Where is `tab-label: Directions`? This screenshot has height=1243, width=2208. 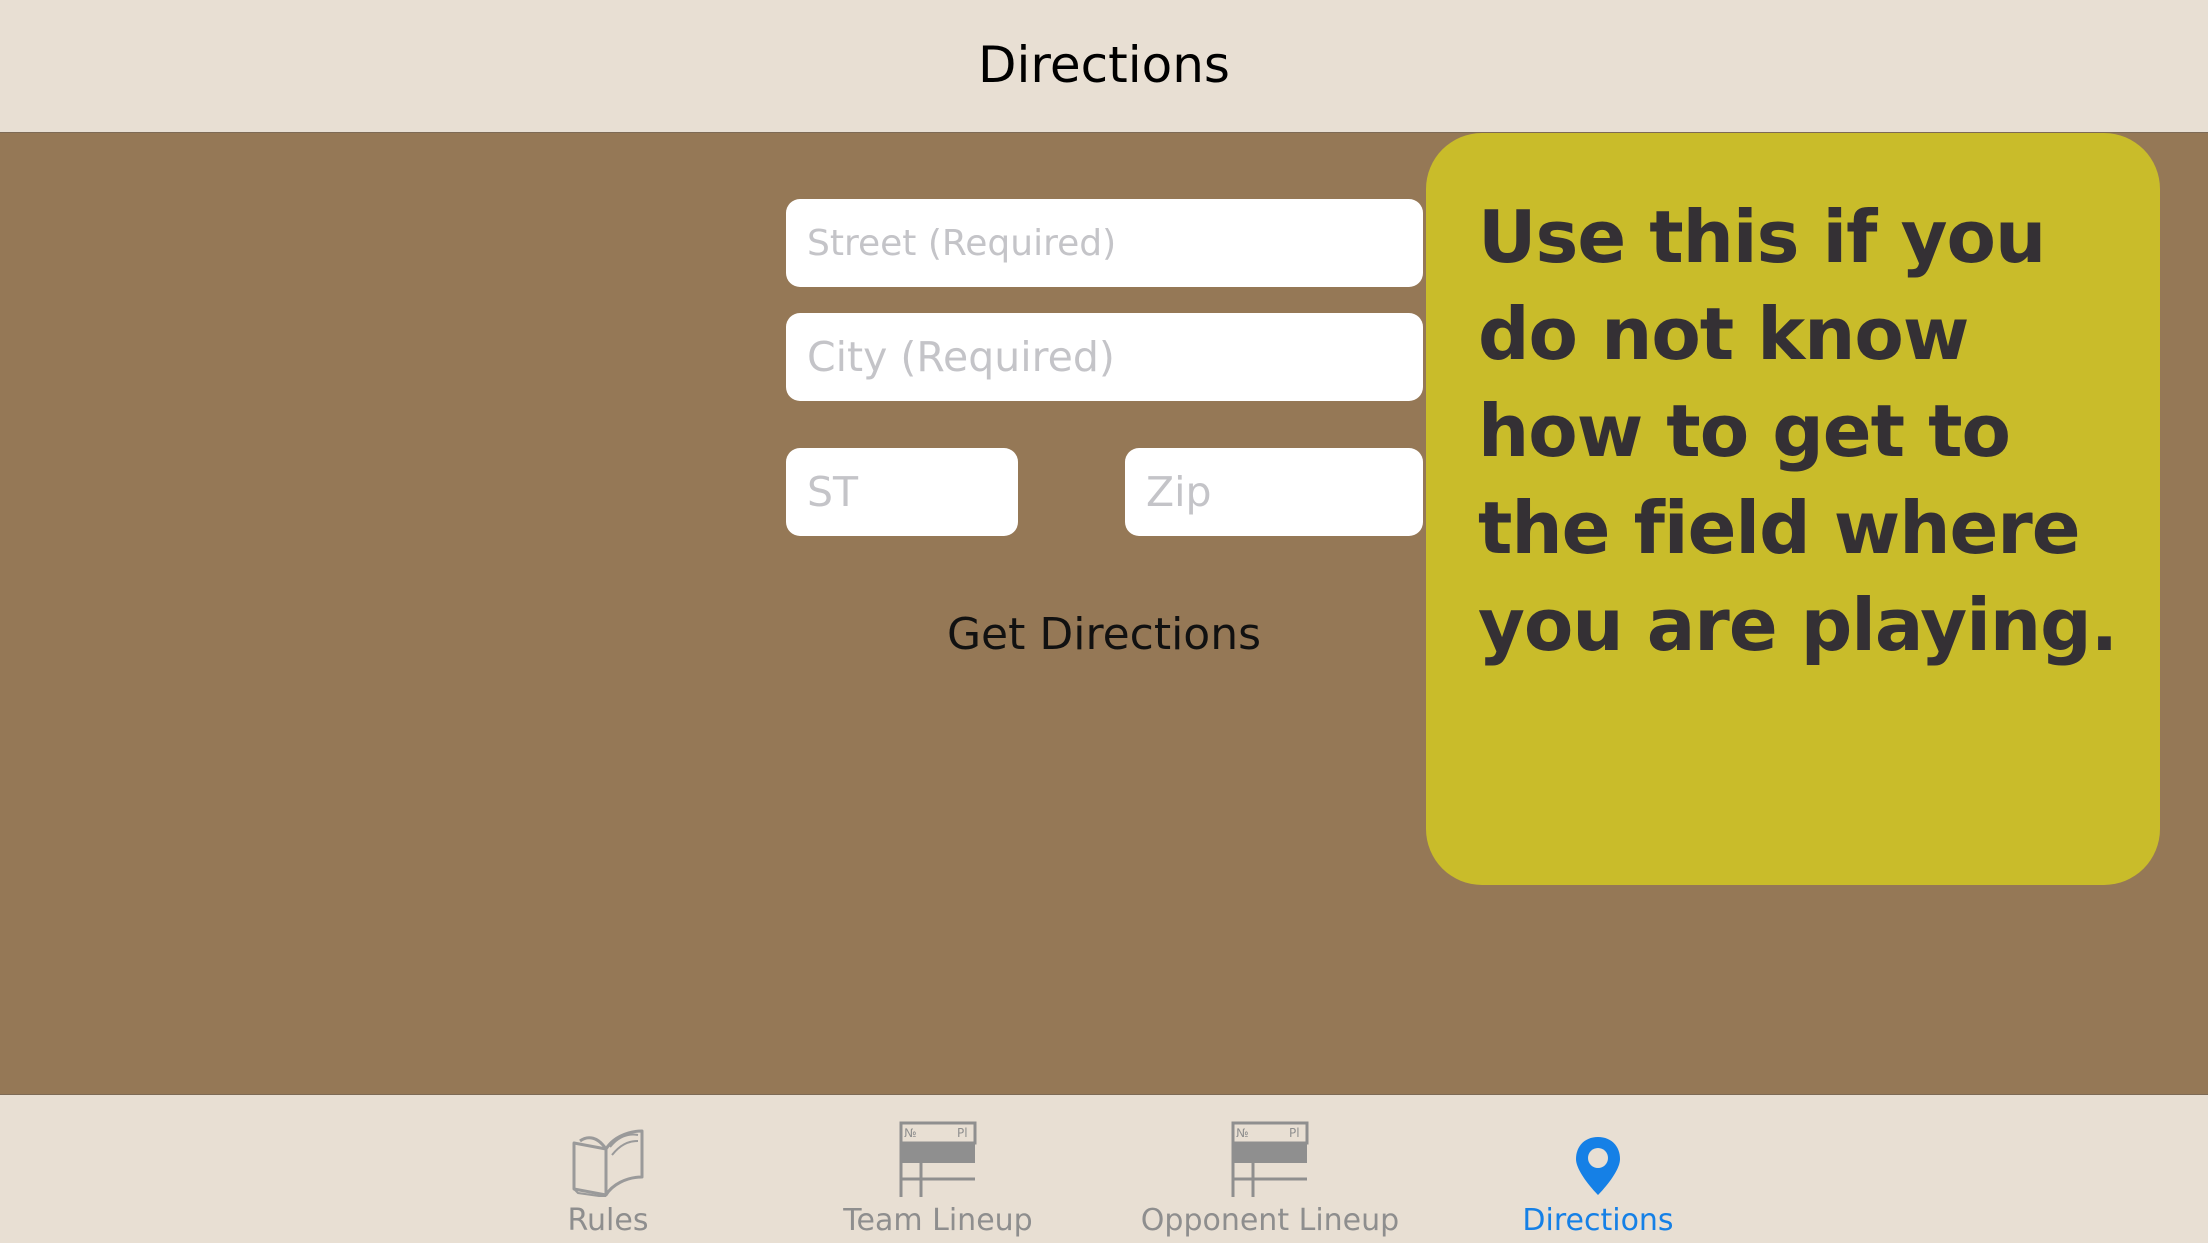
tab-label: Directions is located at coordinates (1598, 1220).